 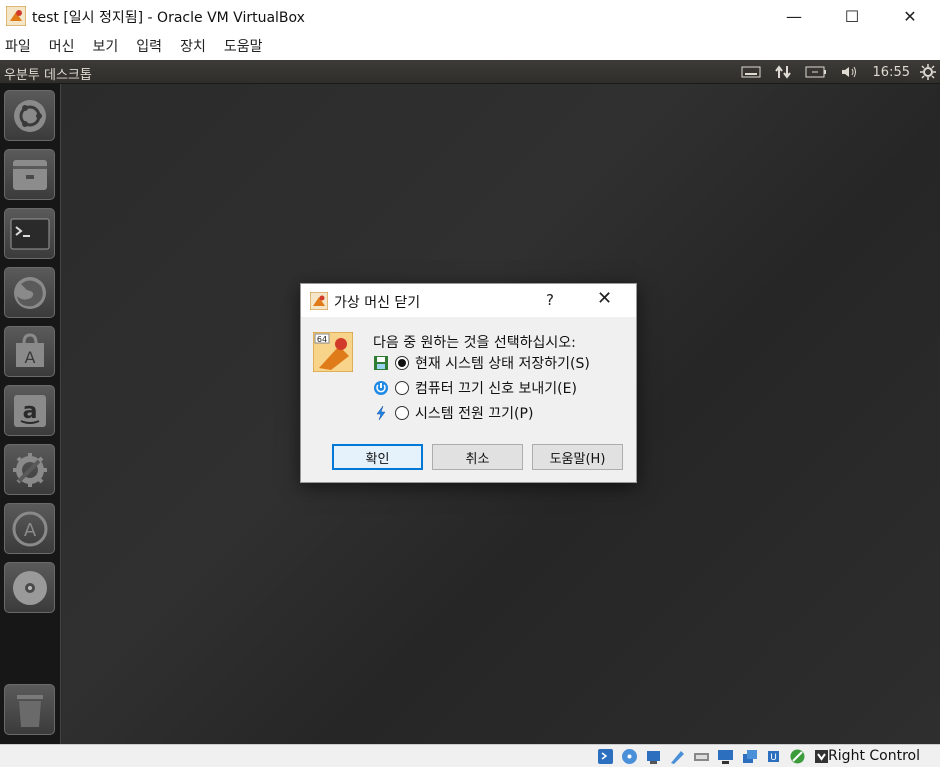 What do you see at coordinates (149, 46) in the screenshot?
I see `menu-input: 입력` at bounding box center [149, 46].